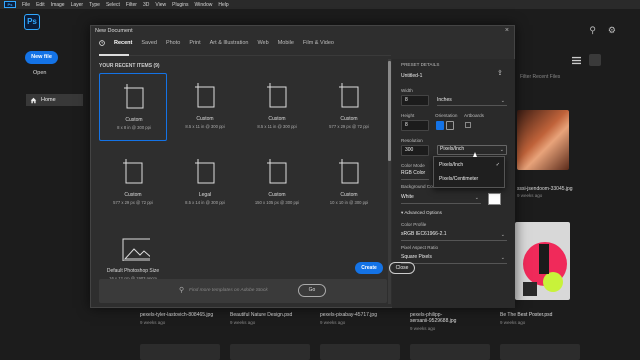 This screenshot has height=360, width=640. Describe the element at coordinates (32, 22) in the screenshot. I see `photoshop-logo: Ps` at that location.